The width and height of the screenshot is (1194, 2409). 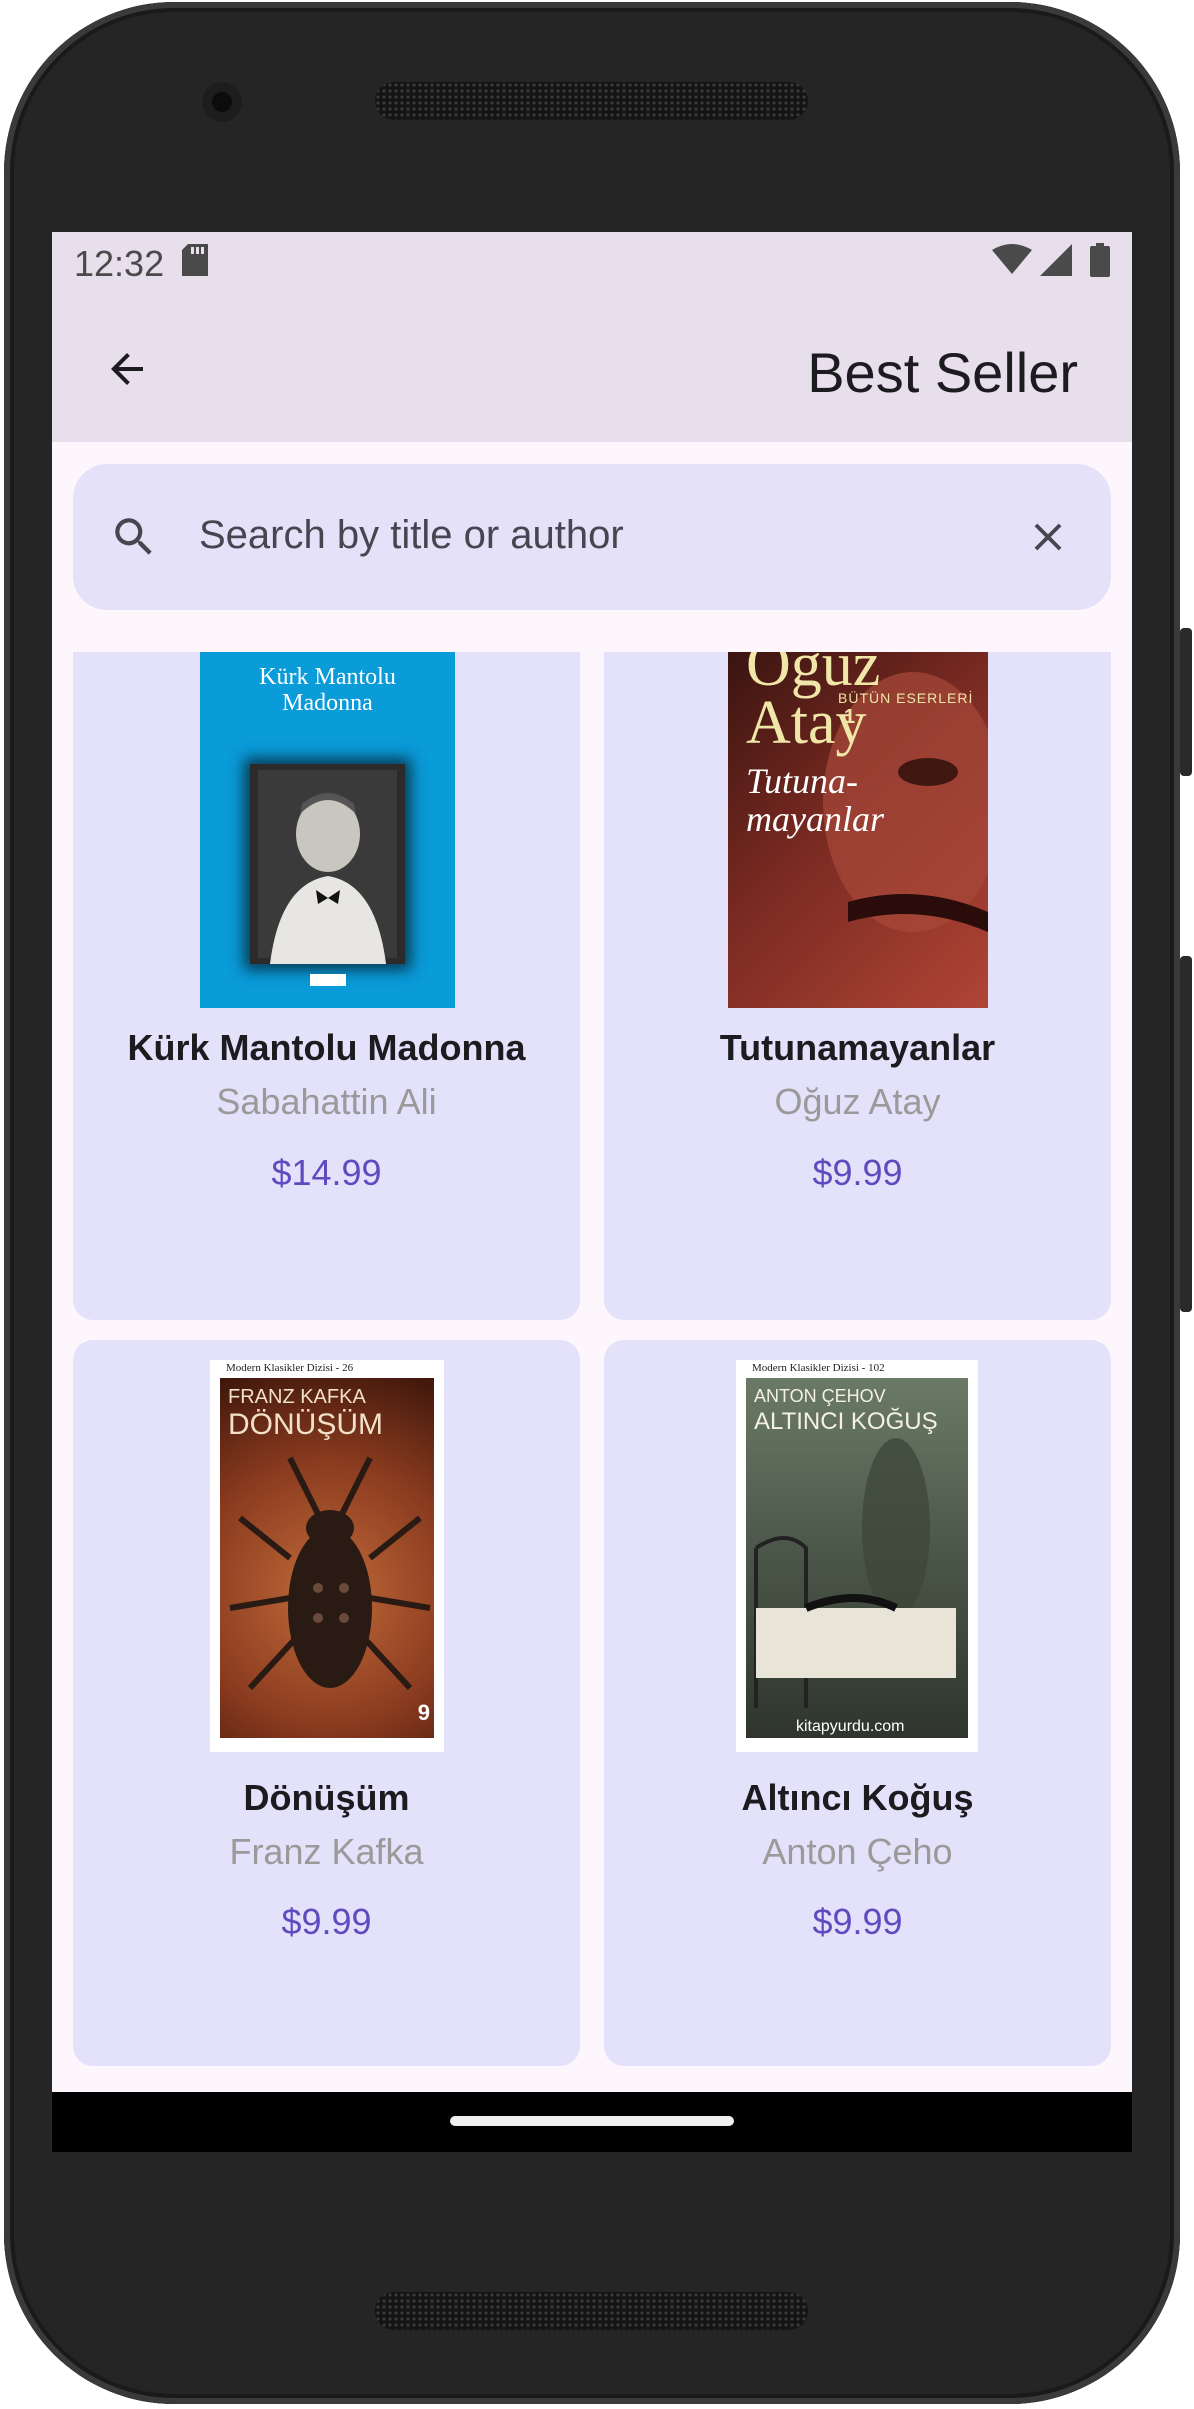 What do you see at coordinates (1048, 539) in the screenshot?
I see `close-icon` at bounding box center [1048, 539].